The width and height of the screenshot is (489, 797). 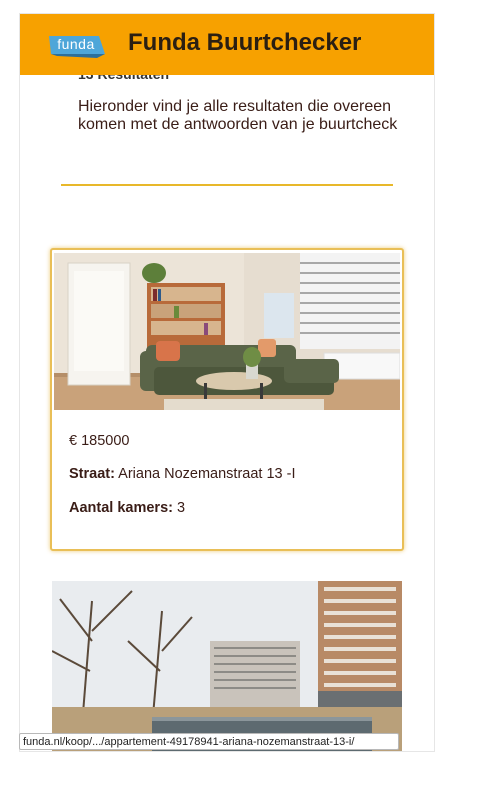 What do you see at coordinates (99, 441) in the screenshot?
I see `listing-price: € 185000` at bounding box center [99, 441].